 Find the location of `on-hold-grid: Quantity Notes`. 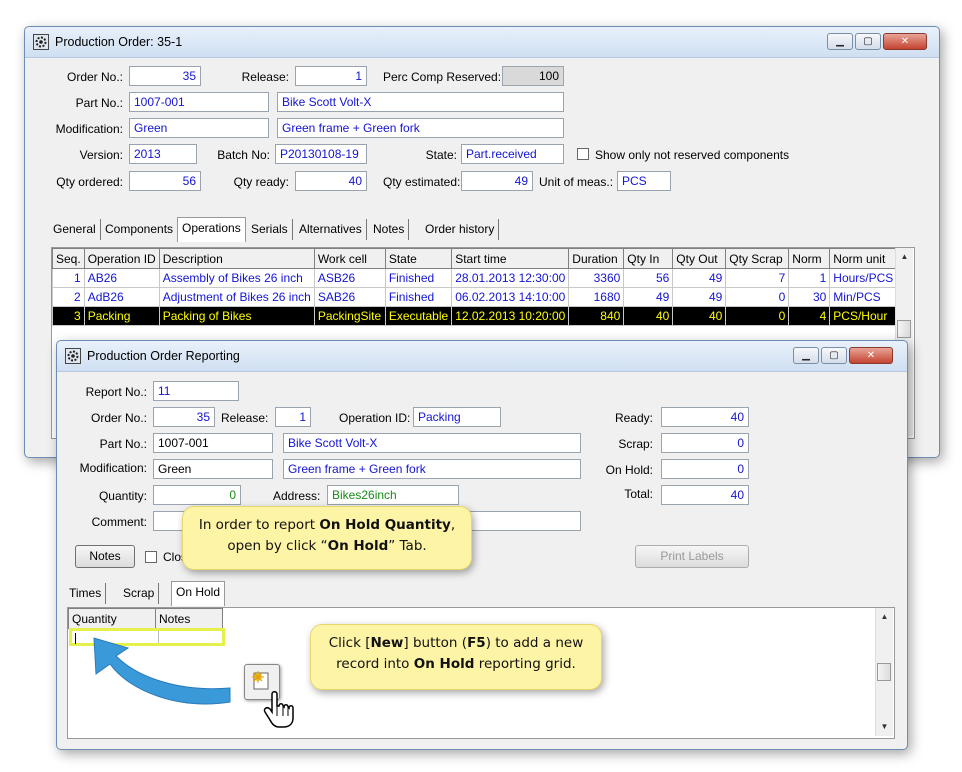

on-hold-grid: Quantity Notes is located at coordinates (145, 618).